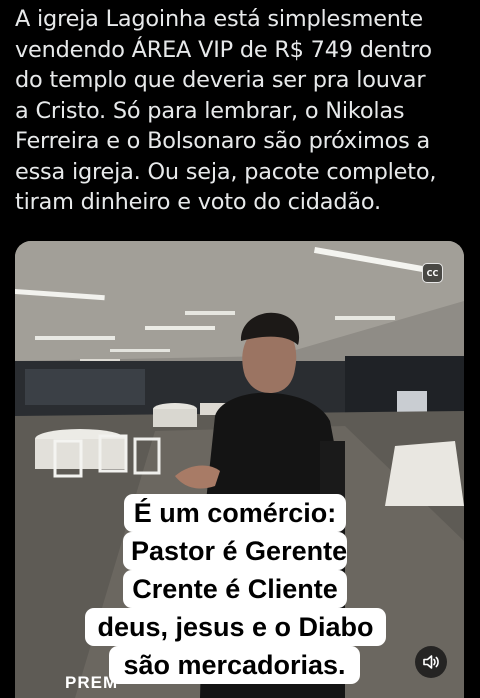  I want to click on post-text-line: essa igreja. Ou seja, pacote completo,, so click(226, 171).